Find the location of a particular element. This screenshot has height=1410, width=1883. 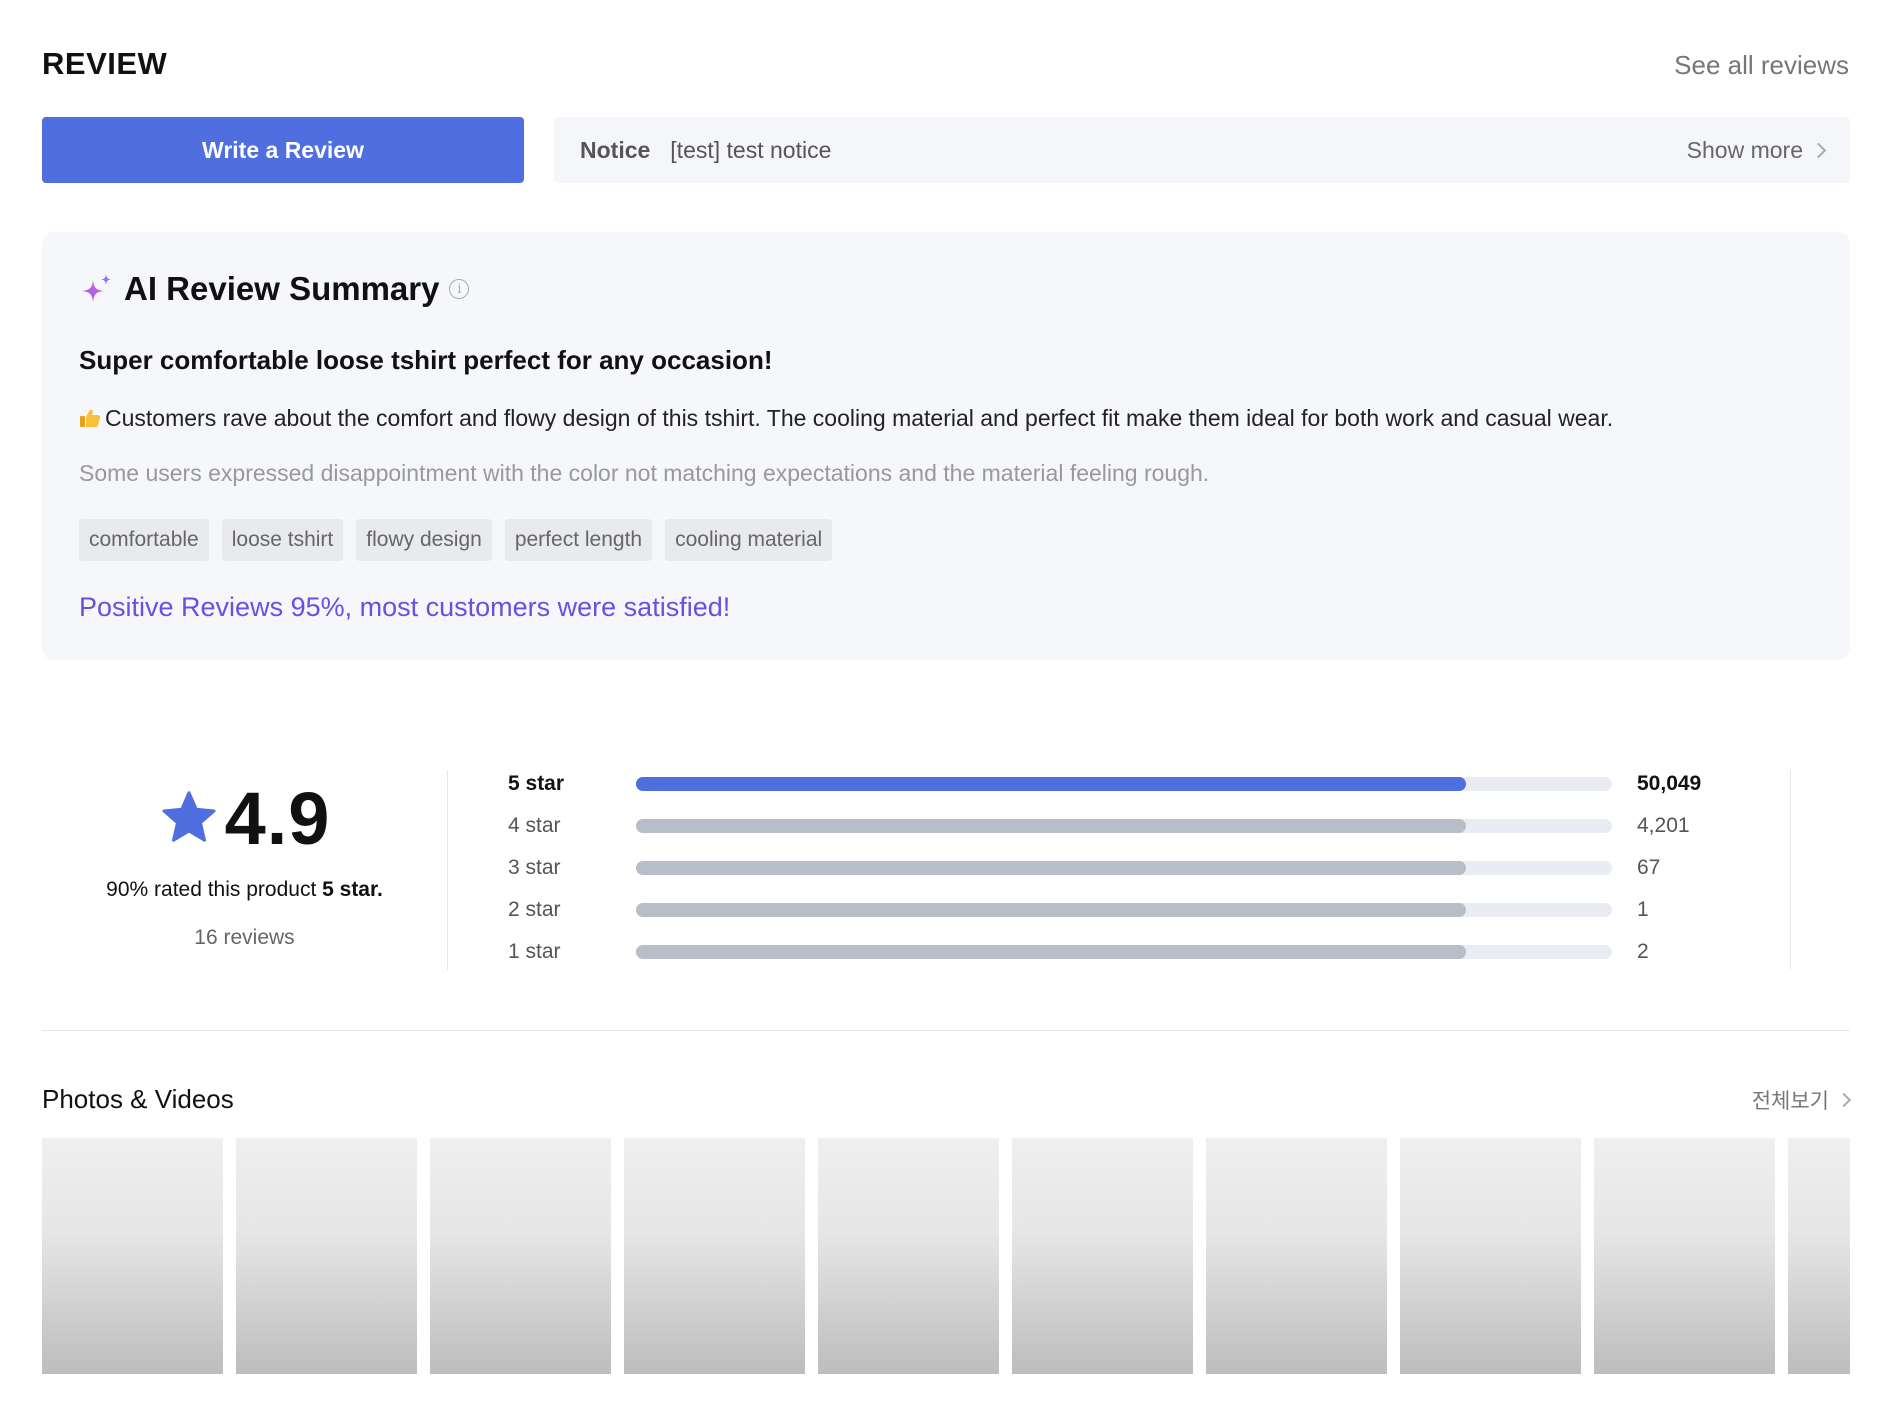

notice-bar: Notice [test] test notice Show more is located at coordinates (1202, 150).